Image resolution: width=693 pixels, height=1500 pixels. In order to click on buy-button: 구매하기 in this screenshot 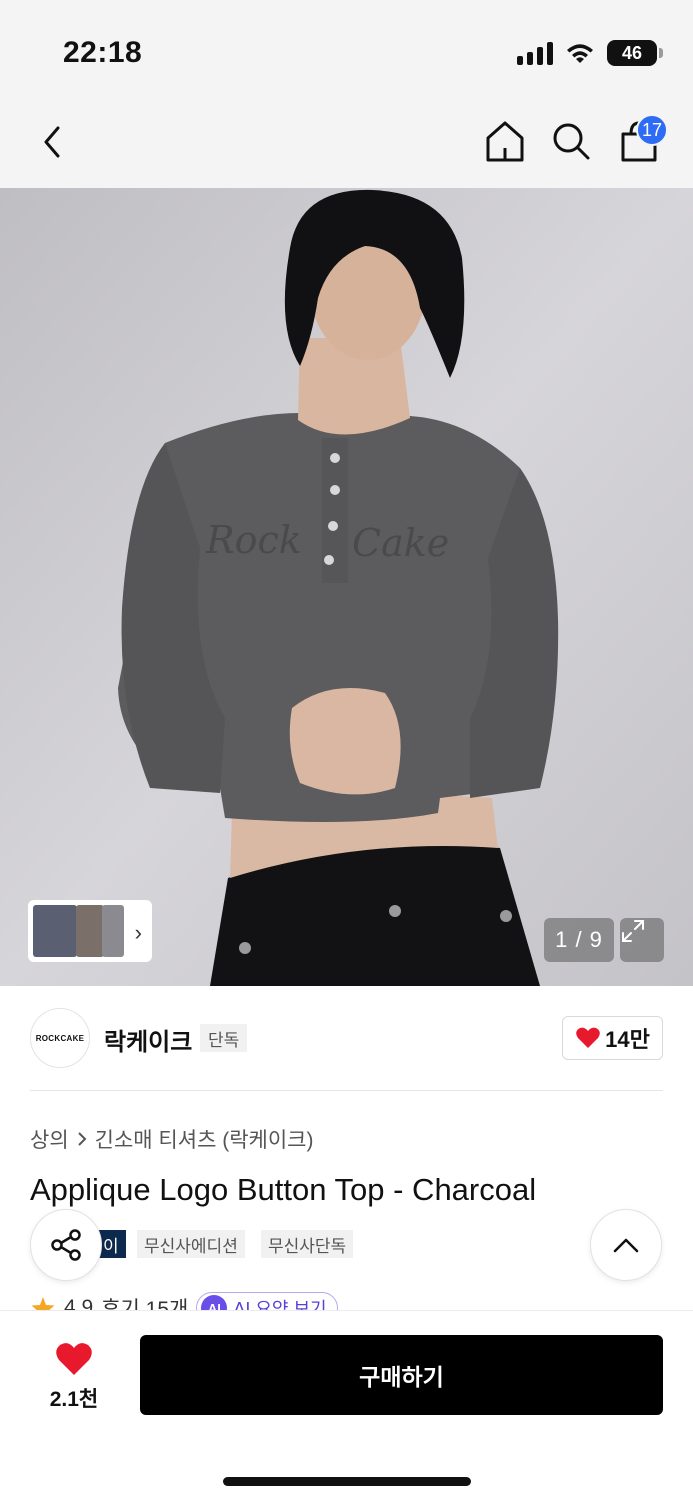, I will do `click(401, 1375)`.